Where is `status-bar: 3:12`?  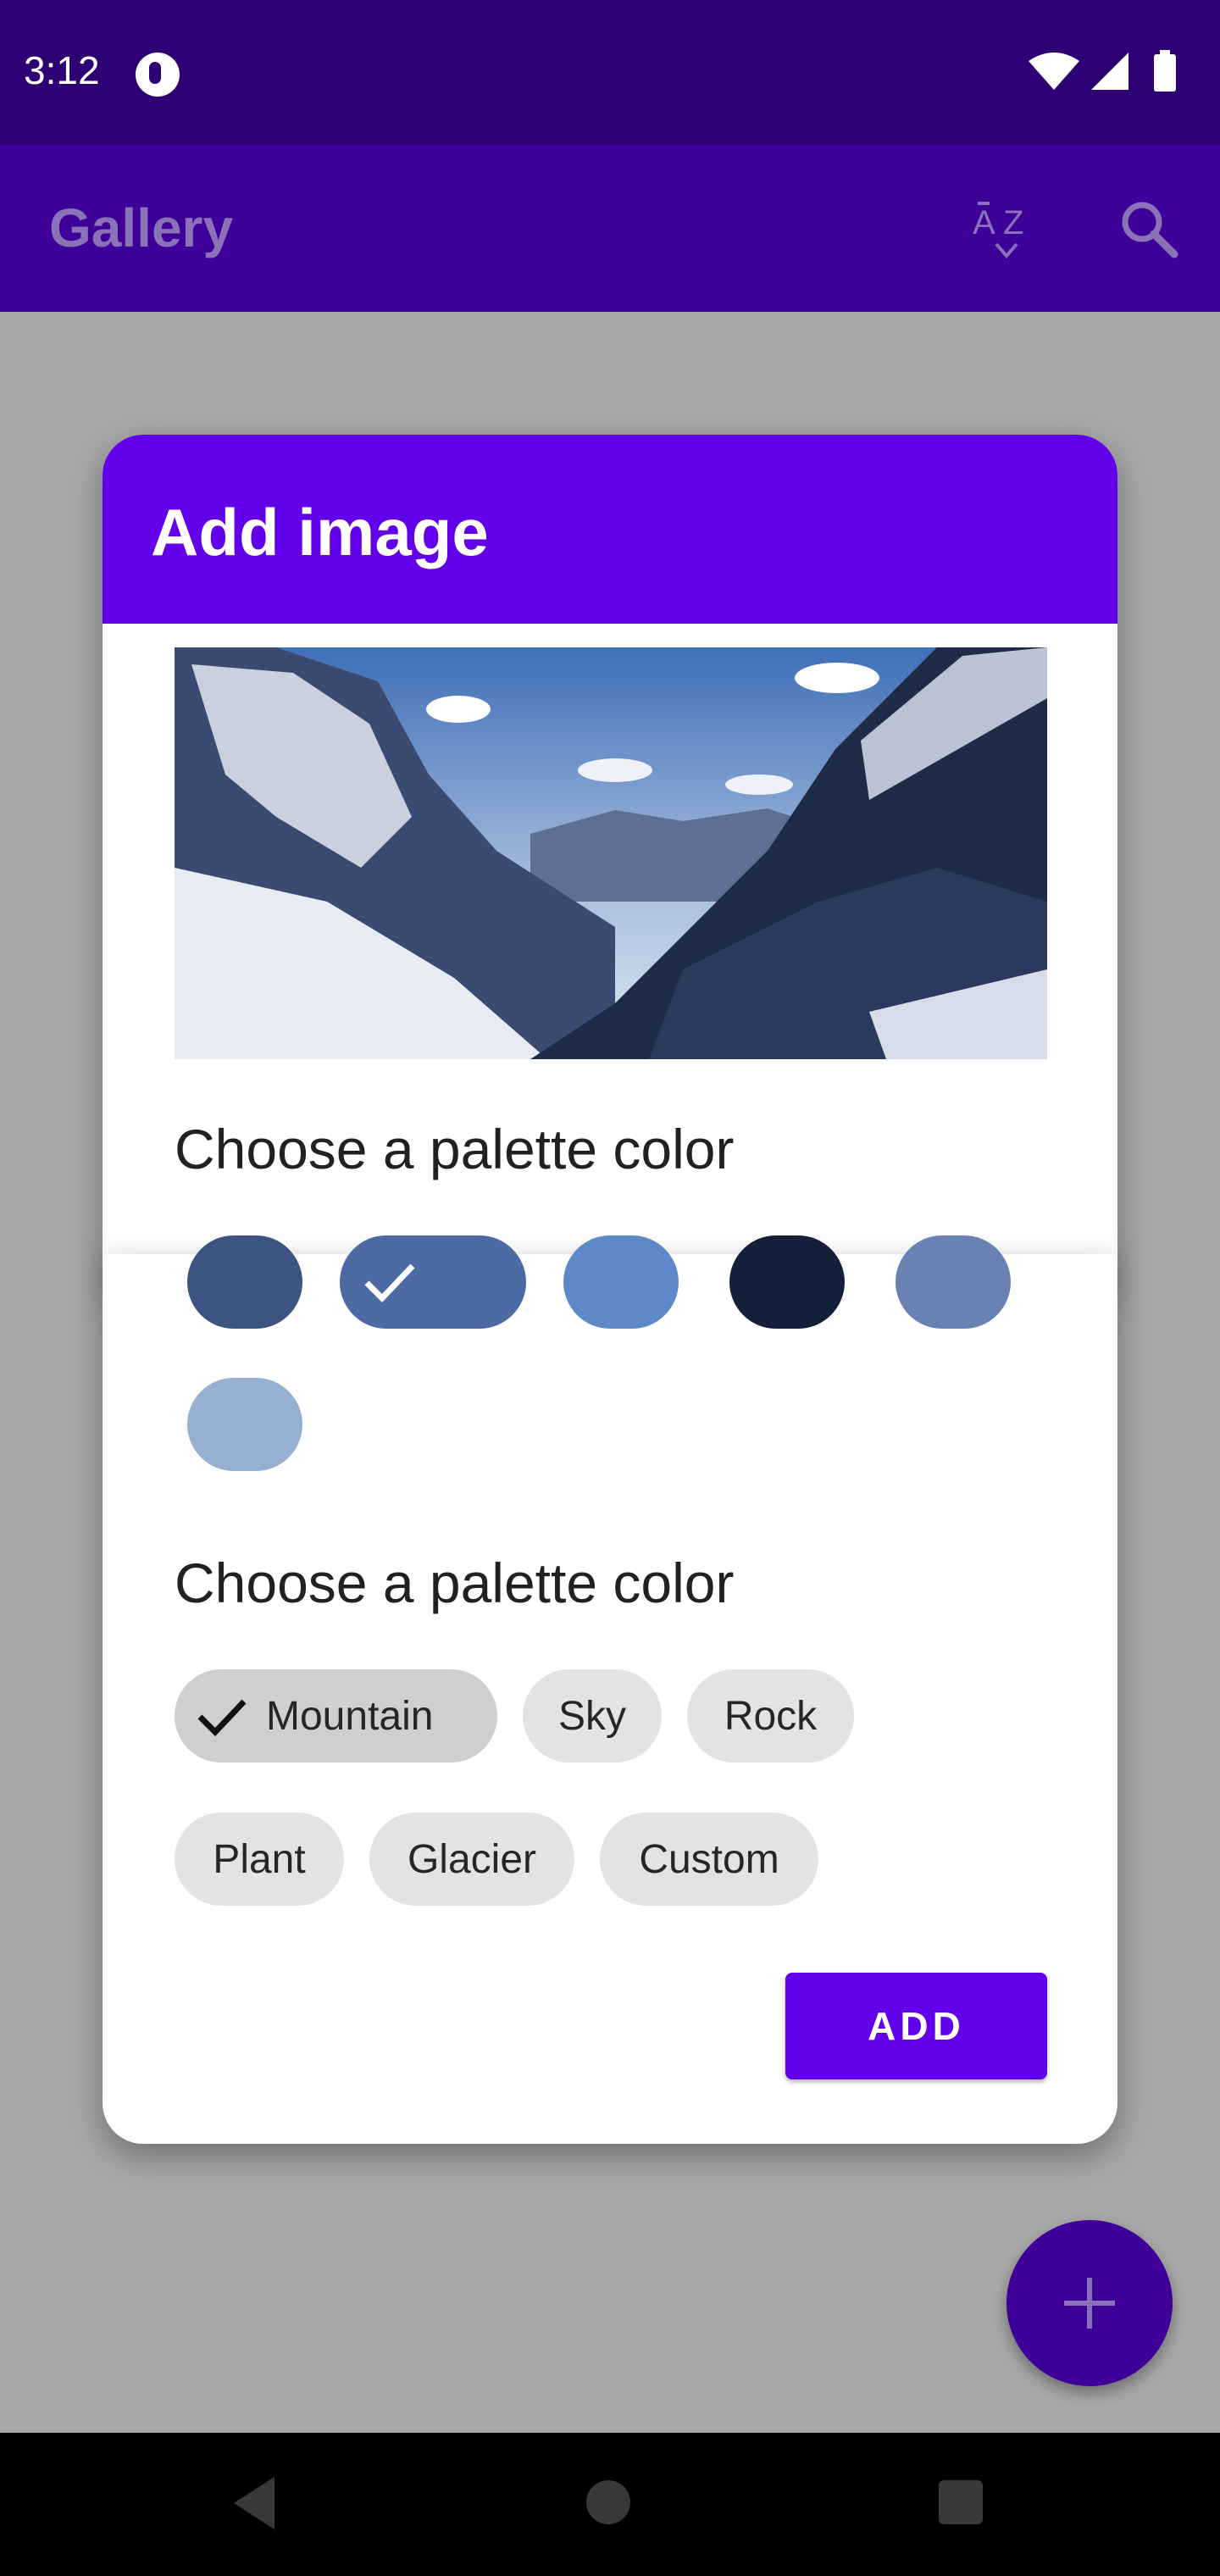 status-bar: 3:12 is located at coordinates (610, 72).